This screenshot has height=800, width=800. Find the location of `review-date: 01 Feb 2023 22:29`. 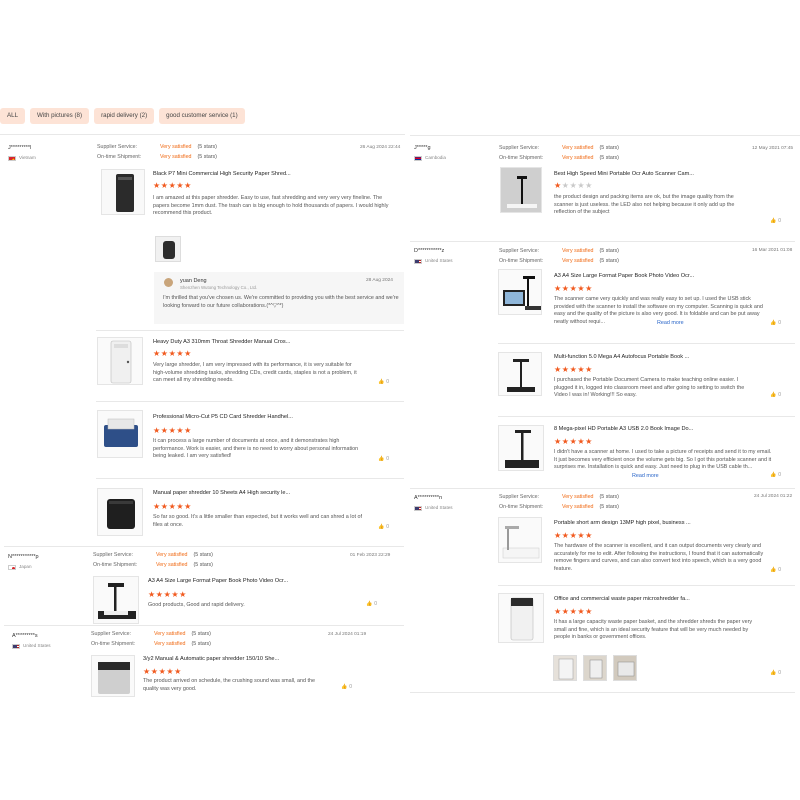

review-date: 01 Feb 2023 22:29 is located at coordinates (370, 555).